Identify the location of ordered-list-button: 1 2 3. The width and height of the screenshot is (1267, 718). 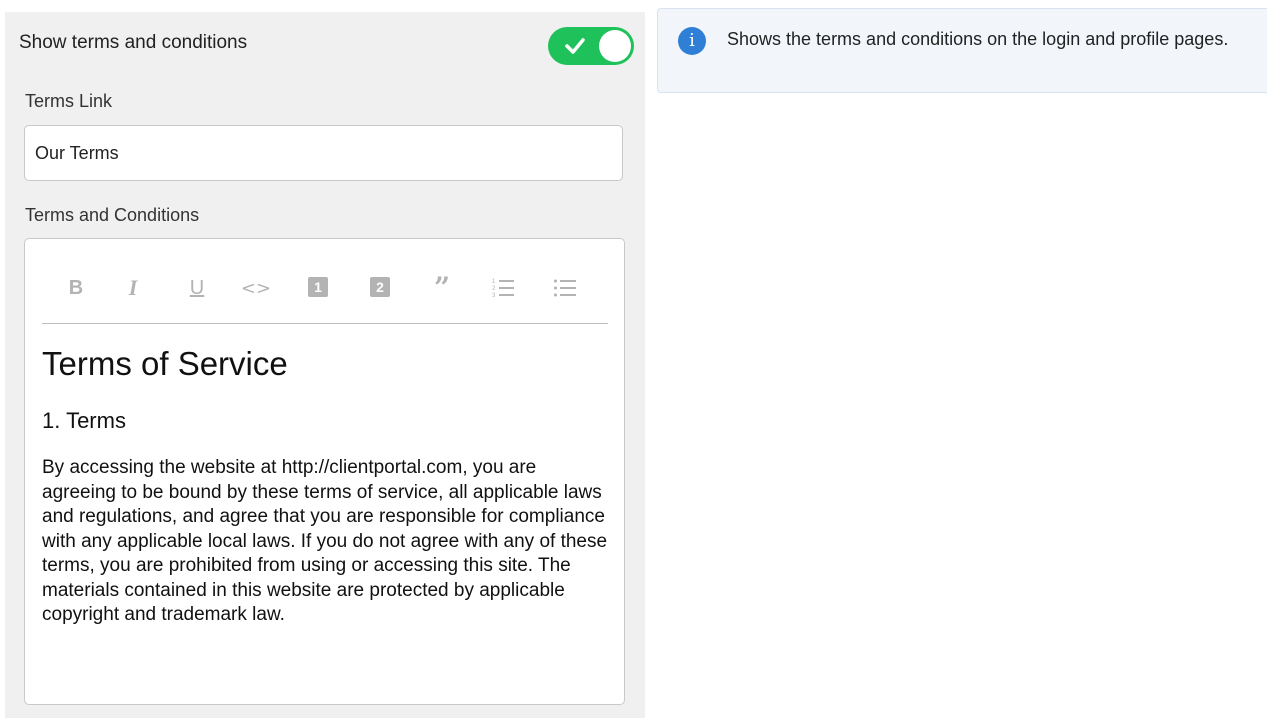
(503, 288).